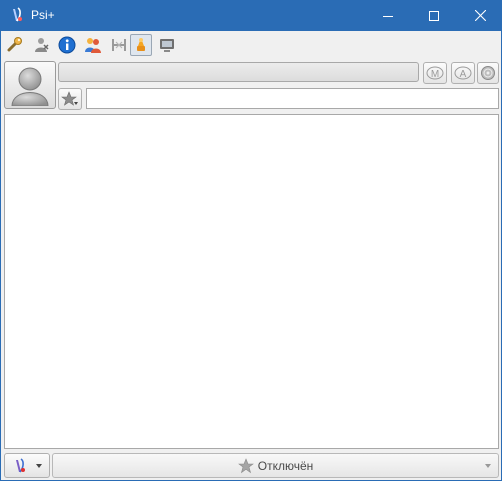  I want to click on minimize-icon, so click(388, 16).